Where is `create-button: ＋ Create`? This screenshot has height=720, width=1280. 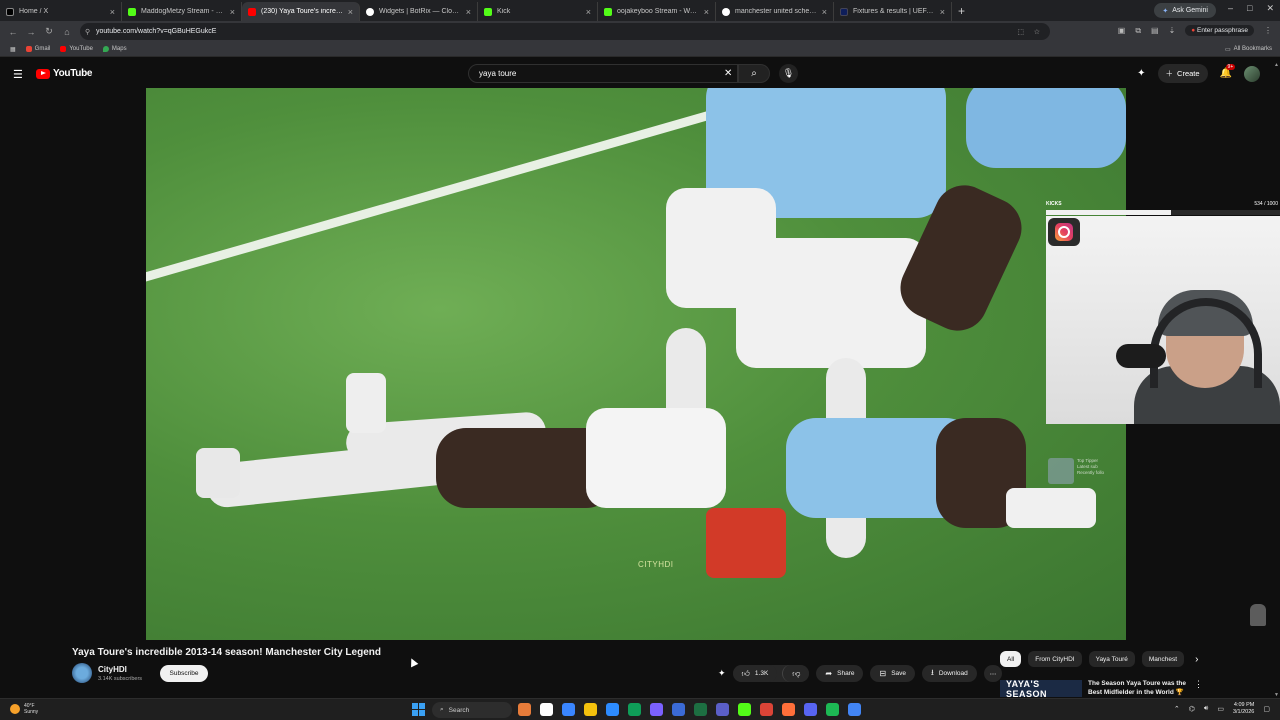
create-button: ＋ Create is located at coordinates (1182, 73).